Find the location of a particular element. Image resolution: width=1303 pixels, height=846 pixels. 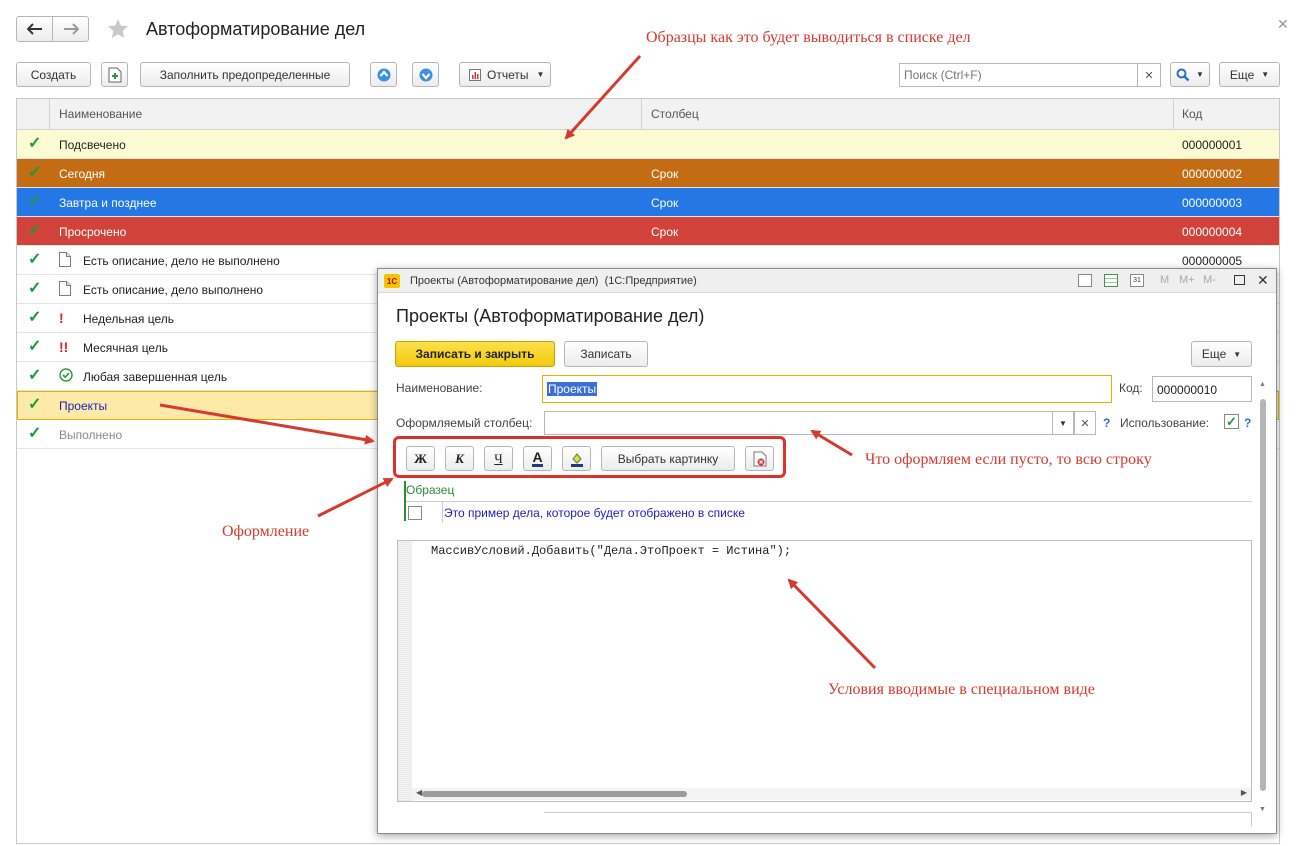

reports-label: Отчеты is located at coordinates (508, 74).